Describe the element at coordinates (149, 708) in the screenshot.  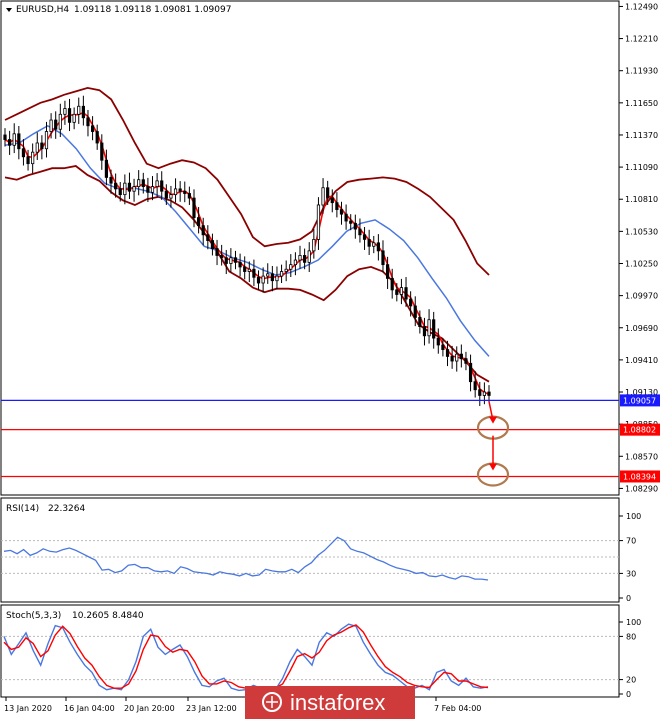
I see `time-tick-label: 20 Jan 20:00` at that location.